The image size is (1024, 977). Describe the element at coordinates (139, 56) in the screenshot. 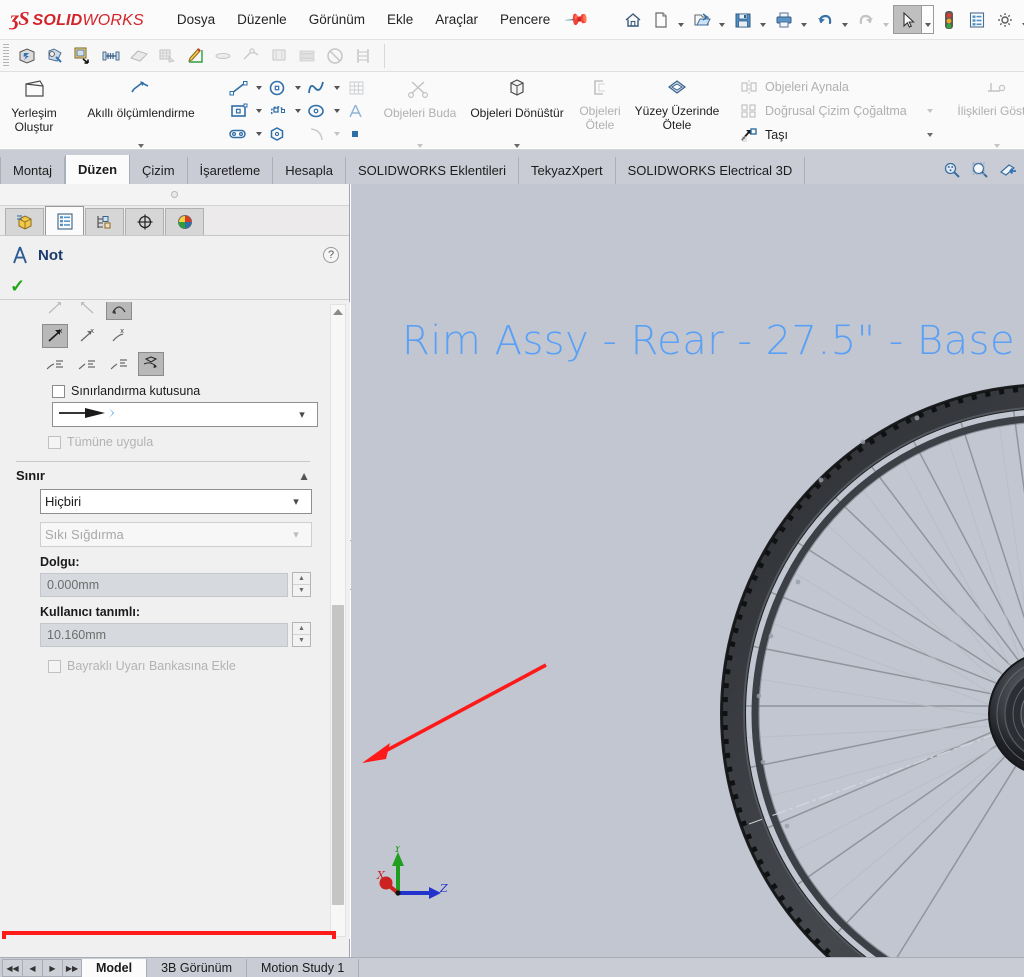

I see `route-line-icon` at that location.